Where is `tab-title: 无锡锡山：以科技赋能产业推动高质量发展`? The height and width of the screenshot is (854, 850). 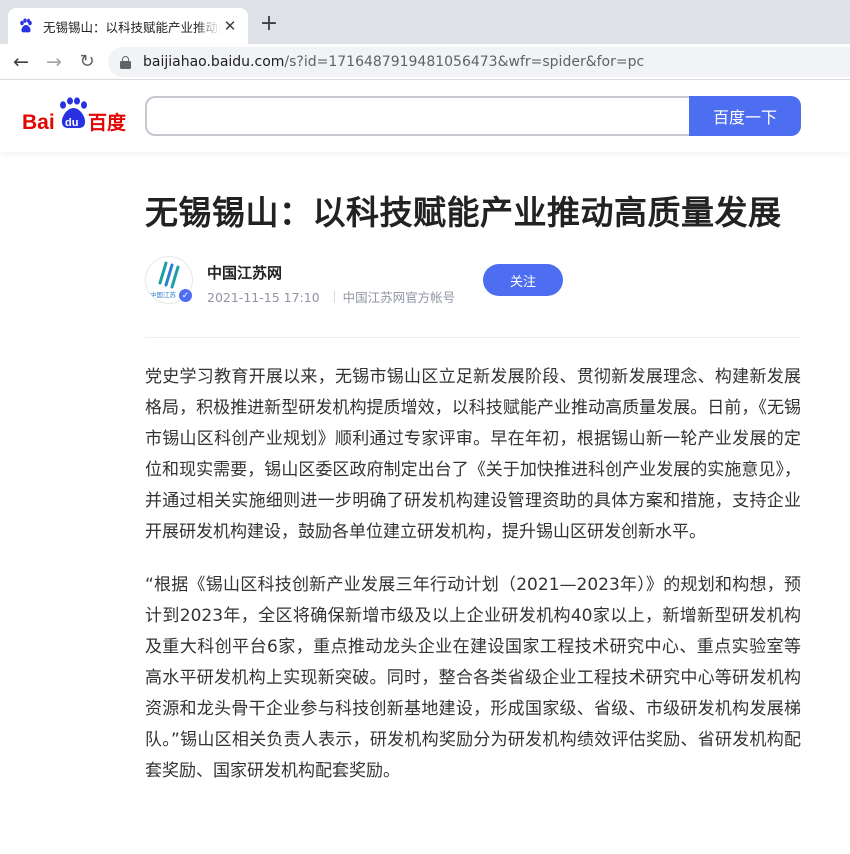 tab-title: 无锡锡山：以科技赋能产业推动高质量发展 is located at coordinates (132, 27).